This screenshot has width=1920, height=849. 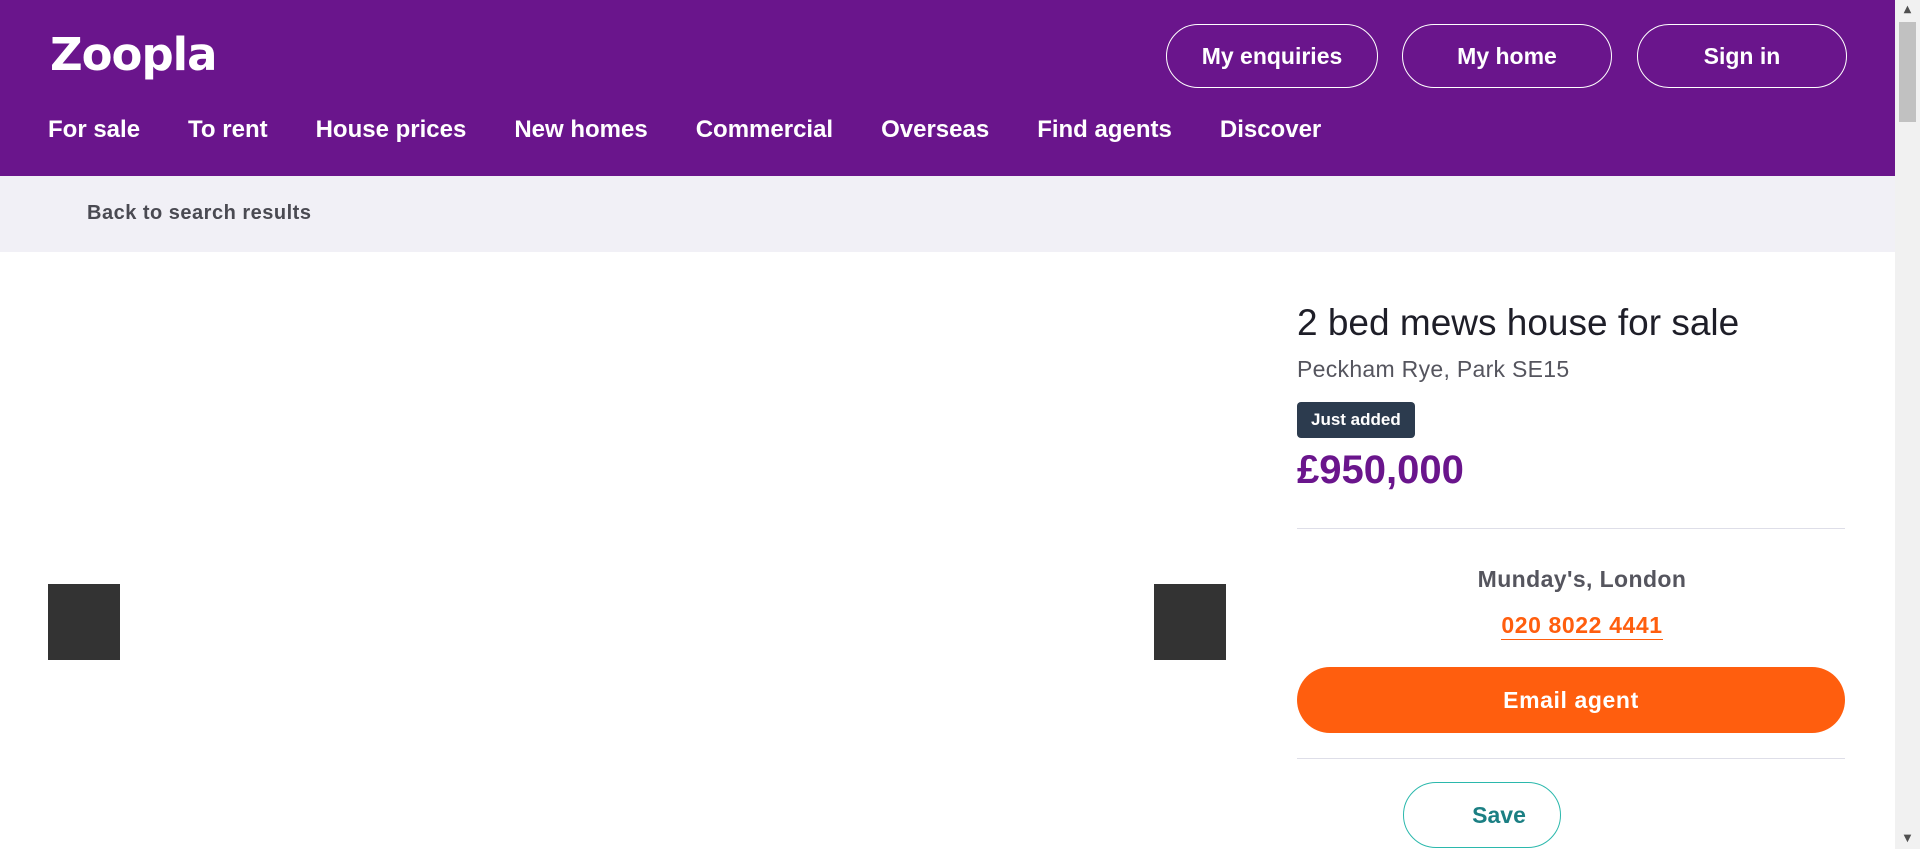 I want to click on my-home-button: My home, so click(x=1507, y=56).